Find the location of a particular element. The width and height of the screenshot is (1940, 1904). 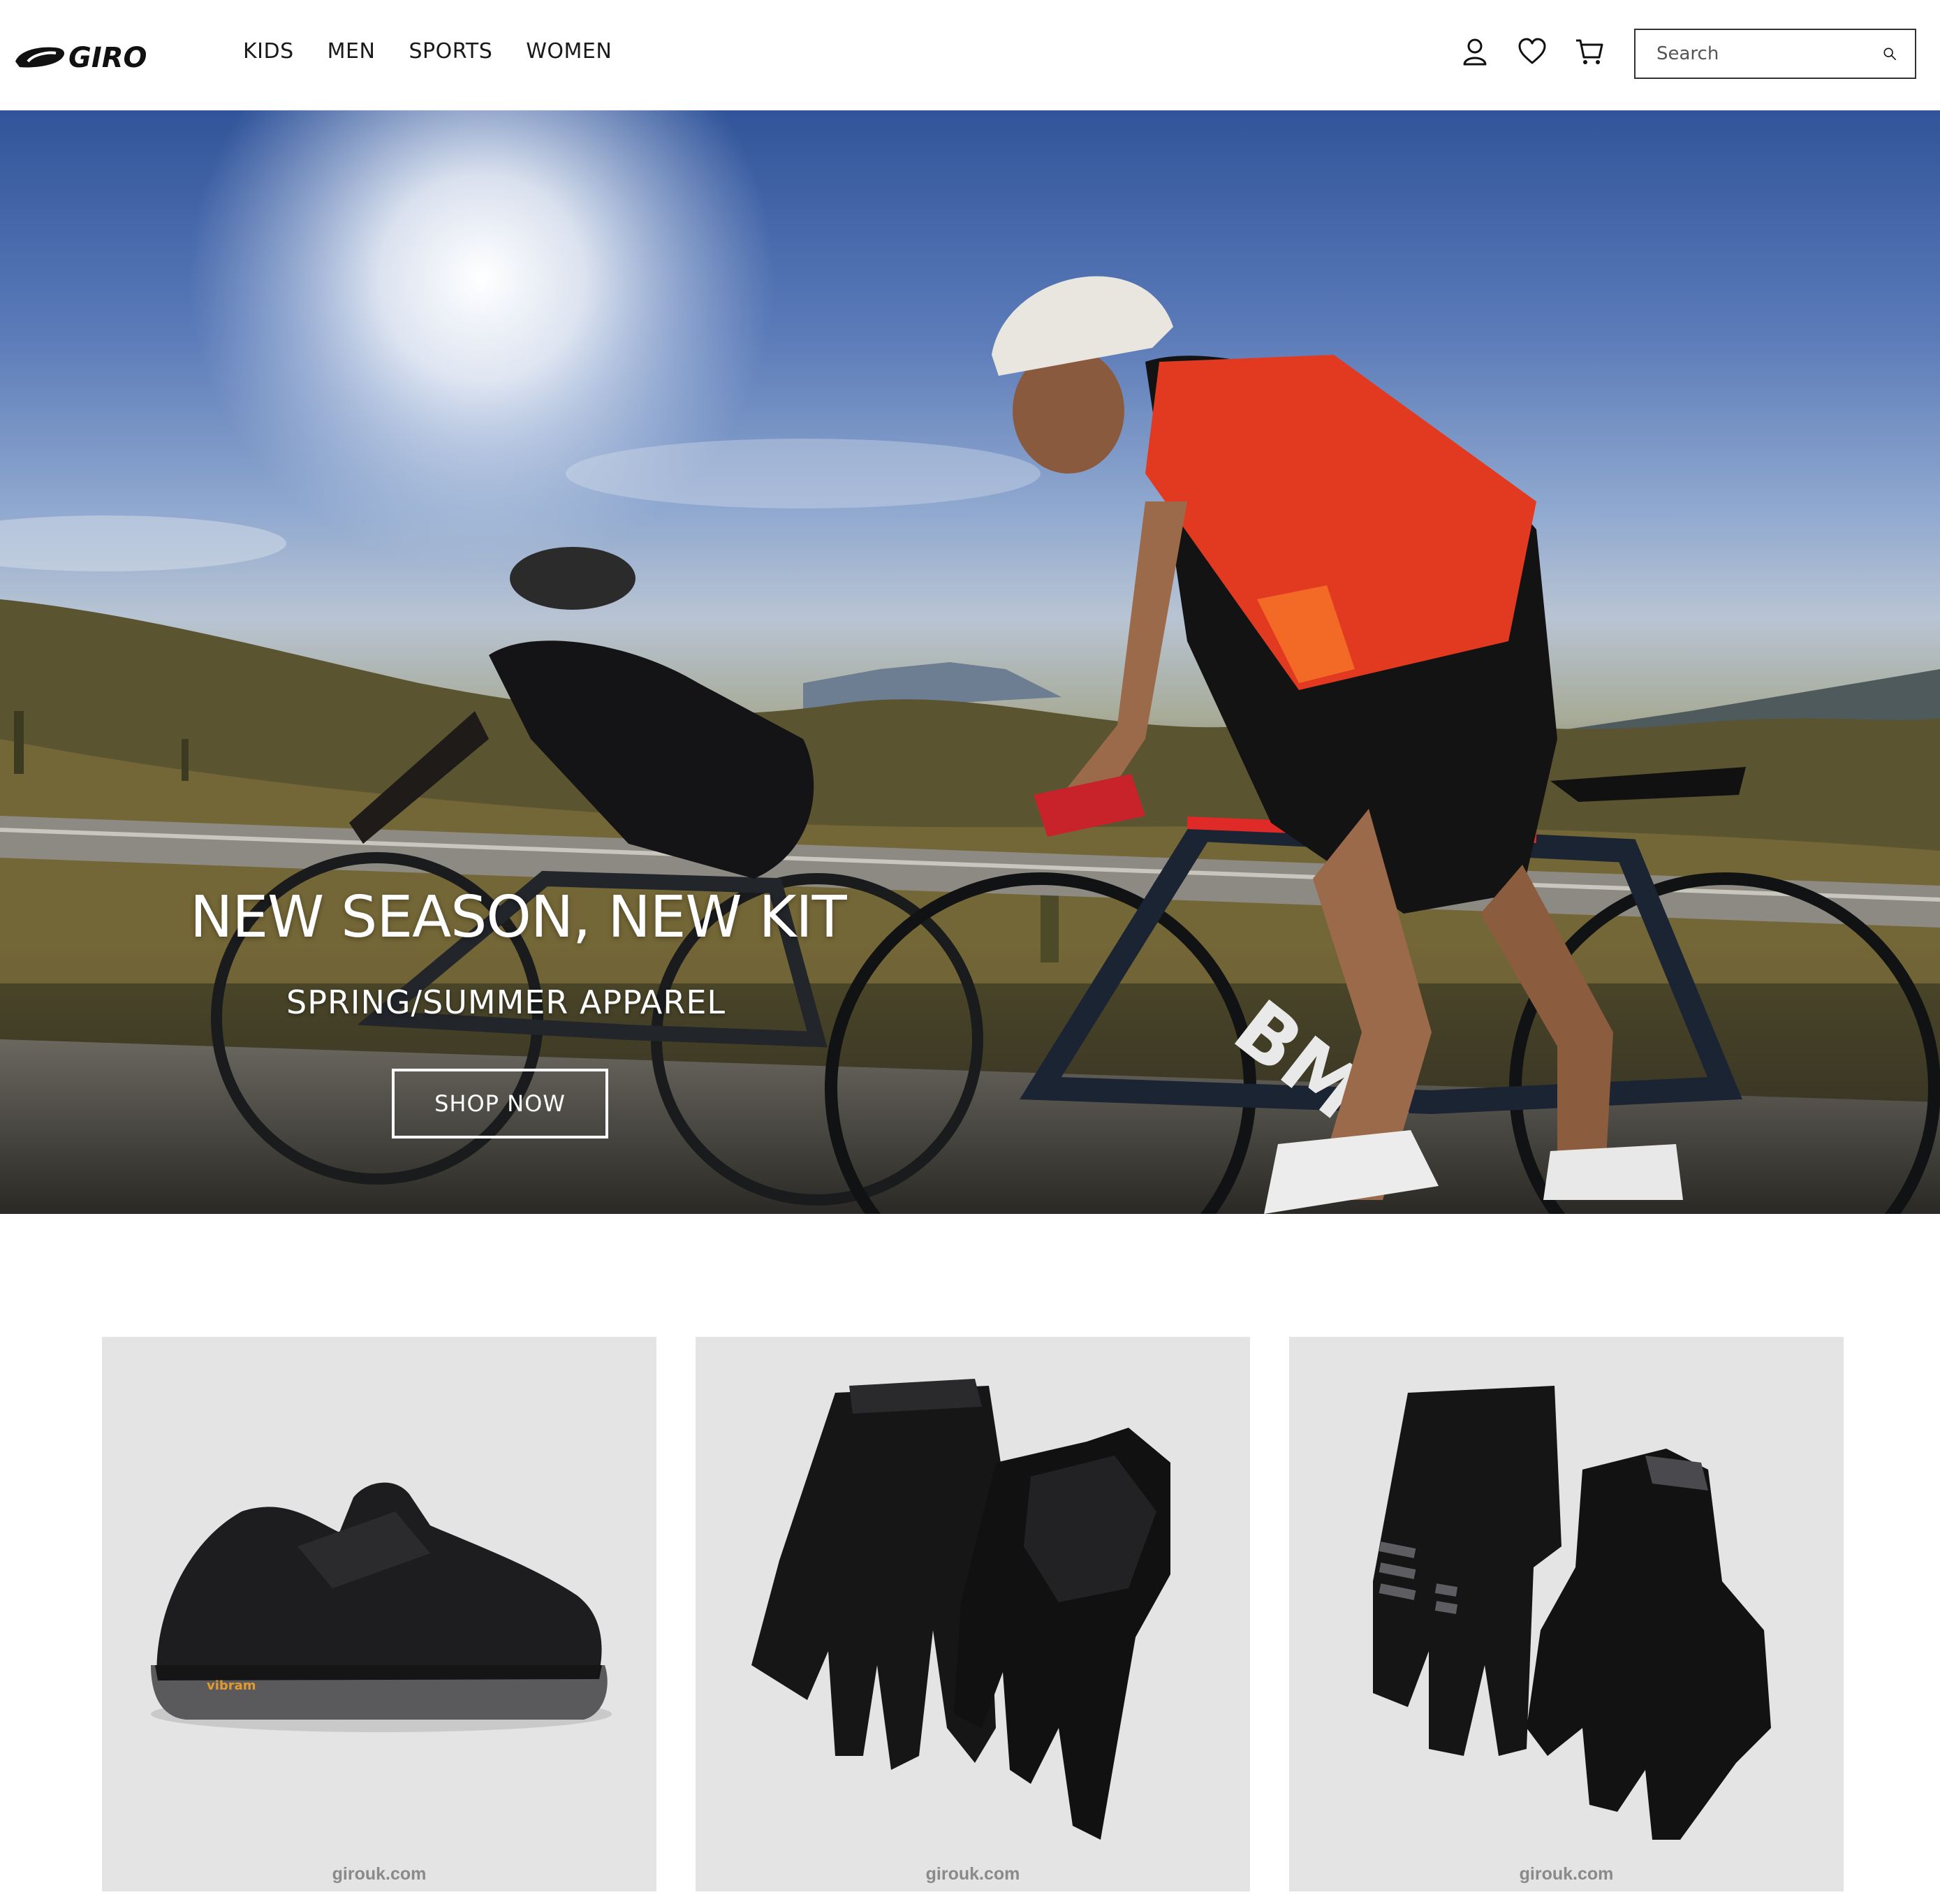

search-box is located at coordinates (1775, 54).